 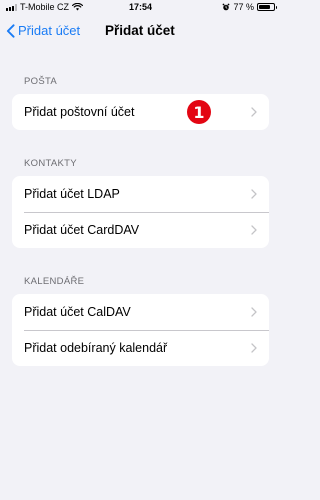 What do you see at coordinates (140, 194) in the screenshot?
I see `add-ldap-account-row: Přidat účet LDAP` at bounding box center [140, 194].